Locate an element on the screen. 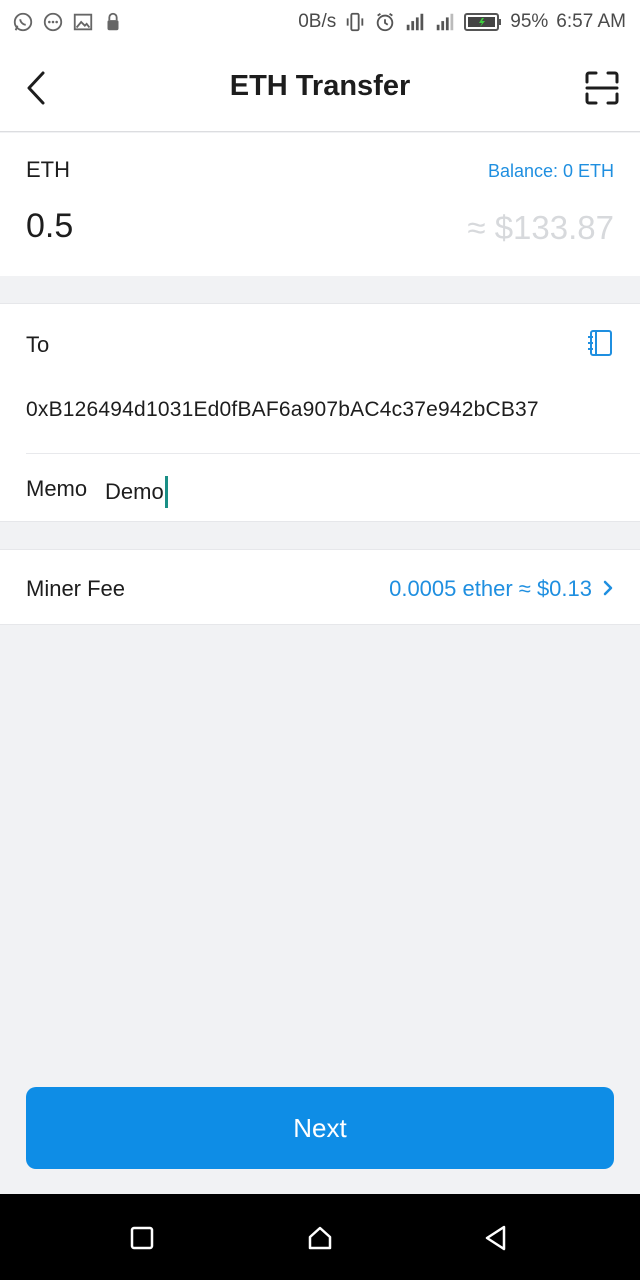  recent-apps-button is located at coordinates (142, 1238).